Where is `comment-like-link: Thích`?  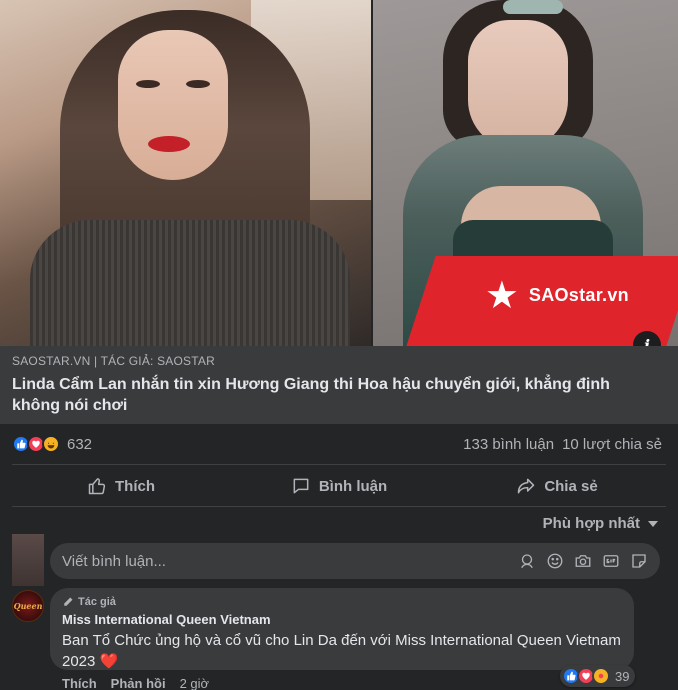
comment-like-link: Thích is located at coordinates (79, 683).